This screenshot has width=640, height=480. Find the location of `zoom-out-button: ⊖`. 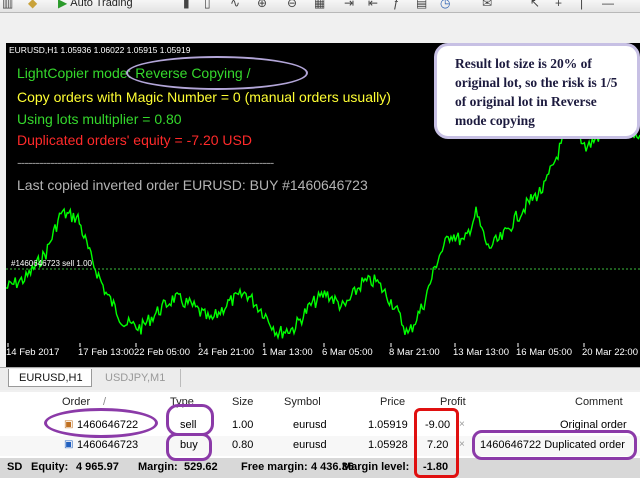

zoom-out-button: ⊖ is located at coordinates (292, 5).